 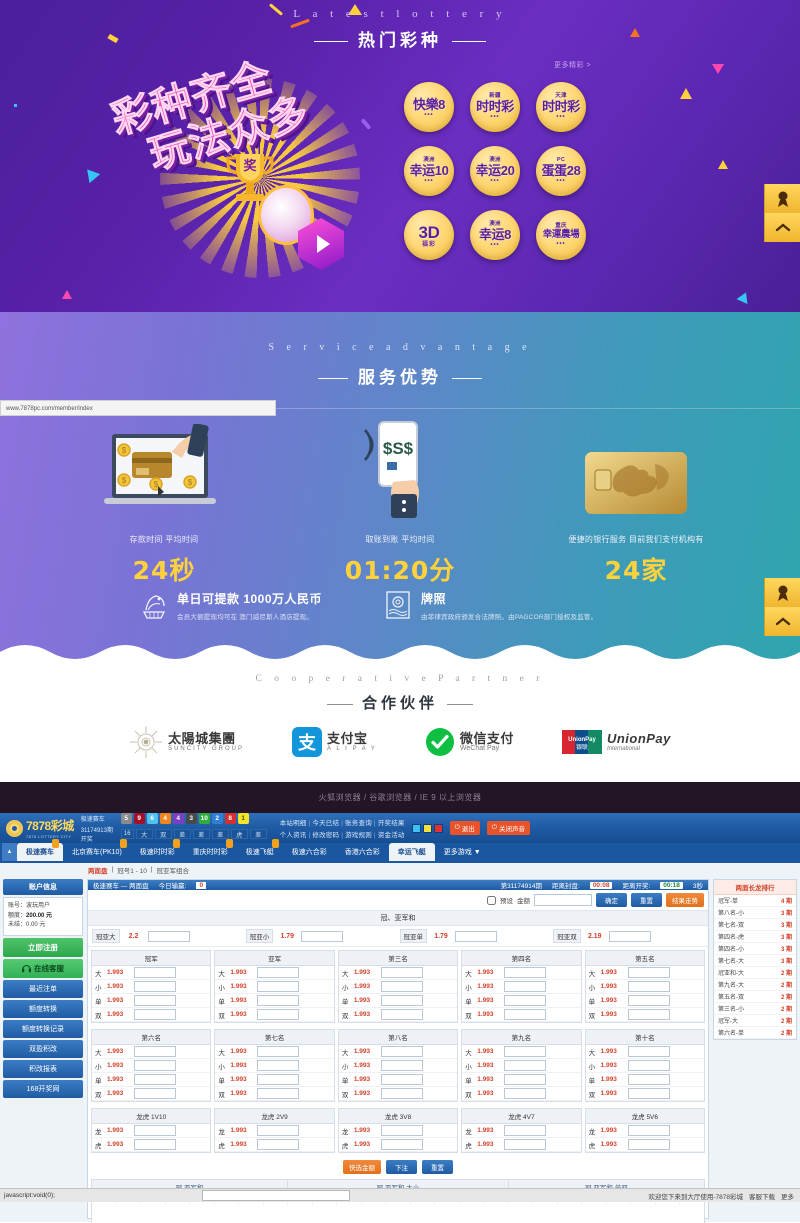 I want to click on partner-logo-suncity: 太陽城集團 SUNCITY GROUP, so click(x=186, y=742).